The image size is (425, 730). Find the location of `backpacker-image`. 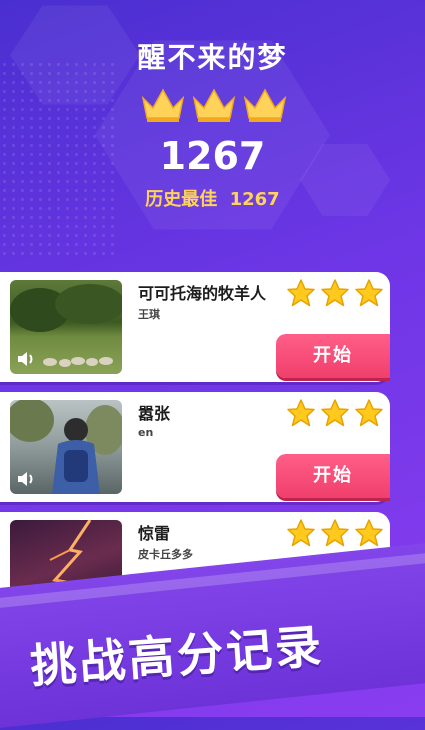

backpacker-image is located at coordinates (66, 447).